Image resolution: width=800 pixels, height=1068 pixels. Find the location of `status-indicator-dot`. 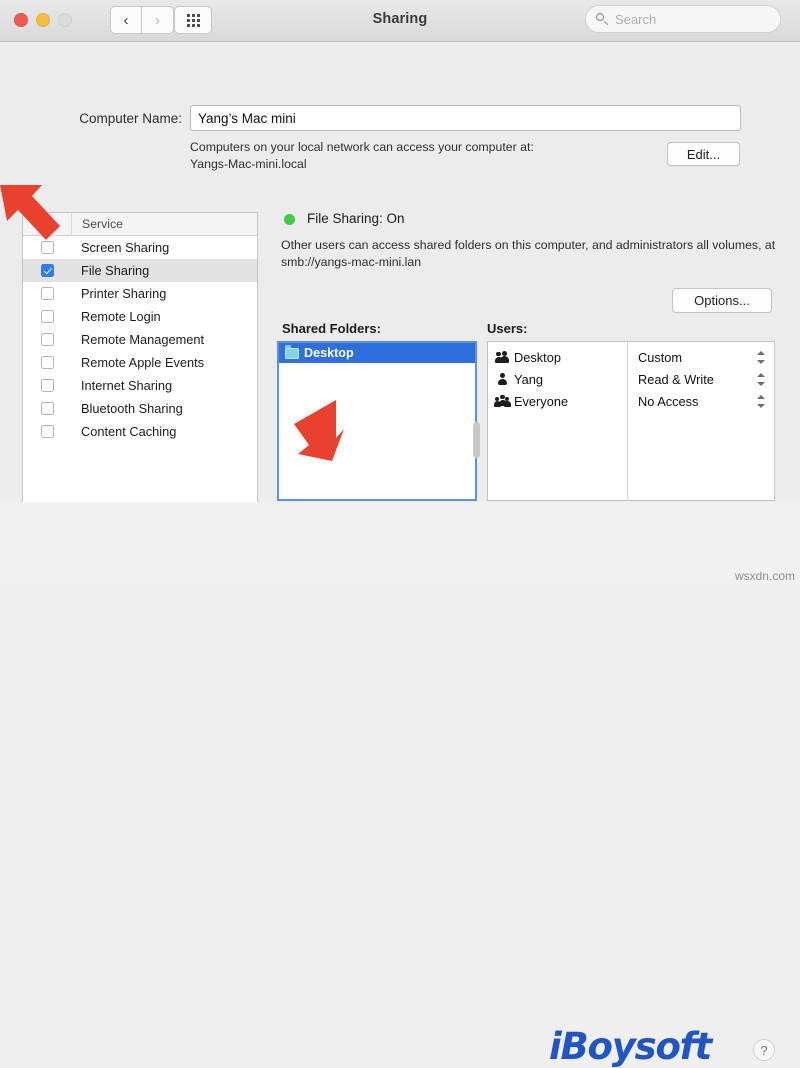

status-indicator-dot is located at coordinates (289, 219).